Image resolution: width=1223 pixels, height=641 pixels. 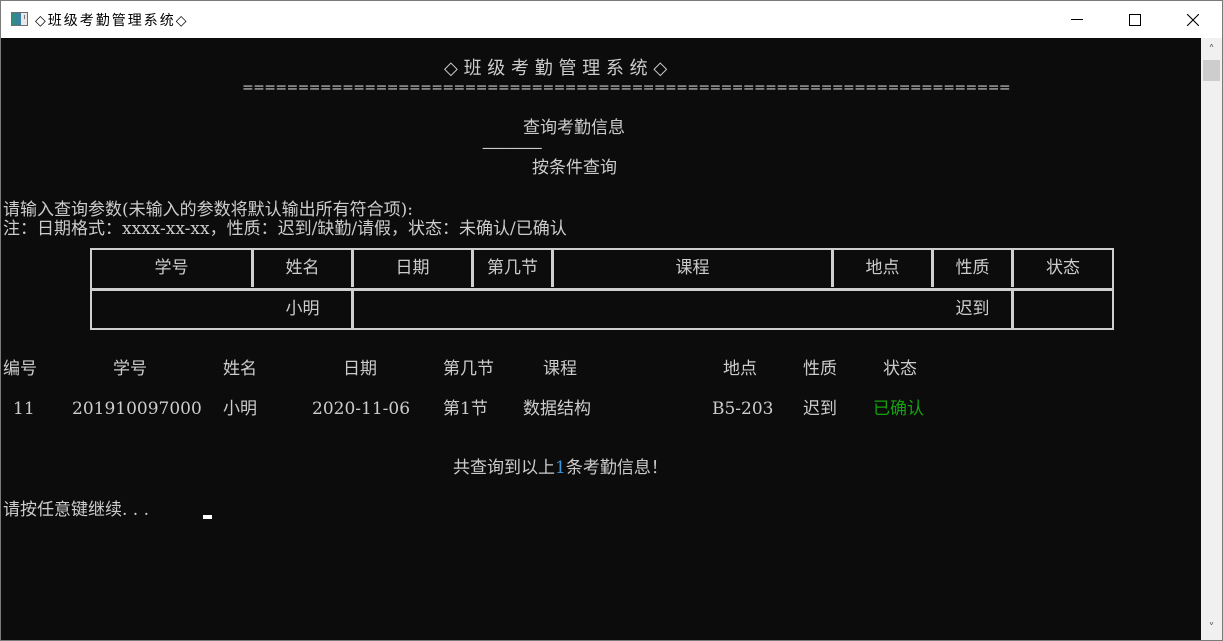 I want to click on window-title: ◇班级考勤管理系统◇, so click(x=112, y=21).